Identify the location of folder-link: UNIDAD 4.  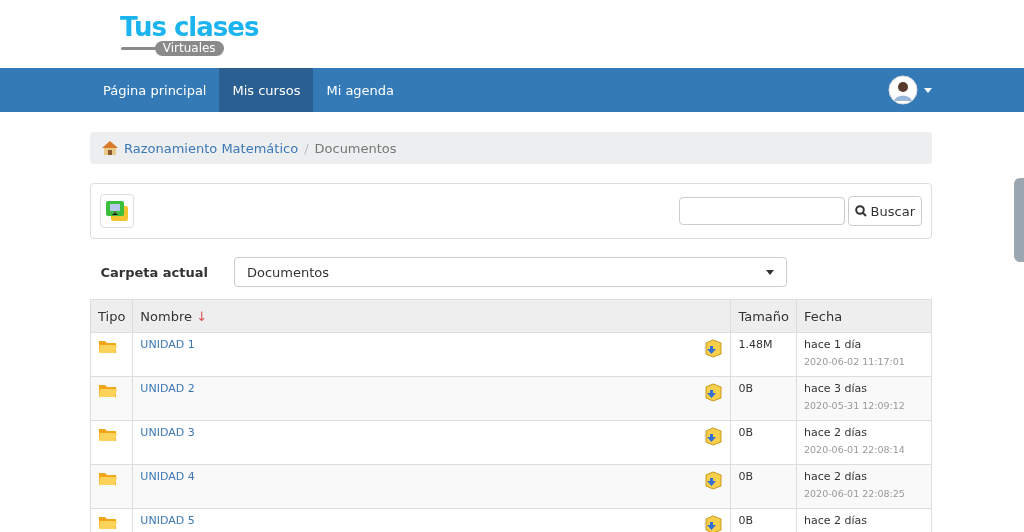
(167, 480).